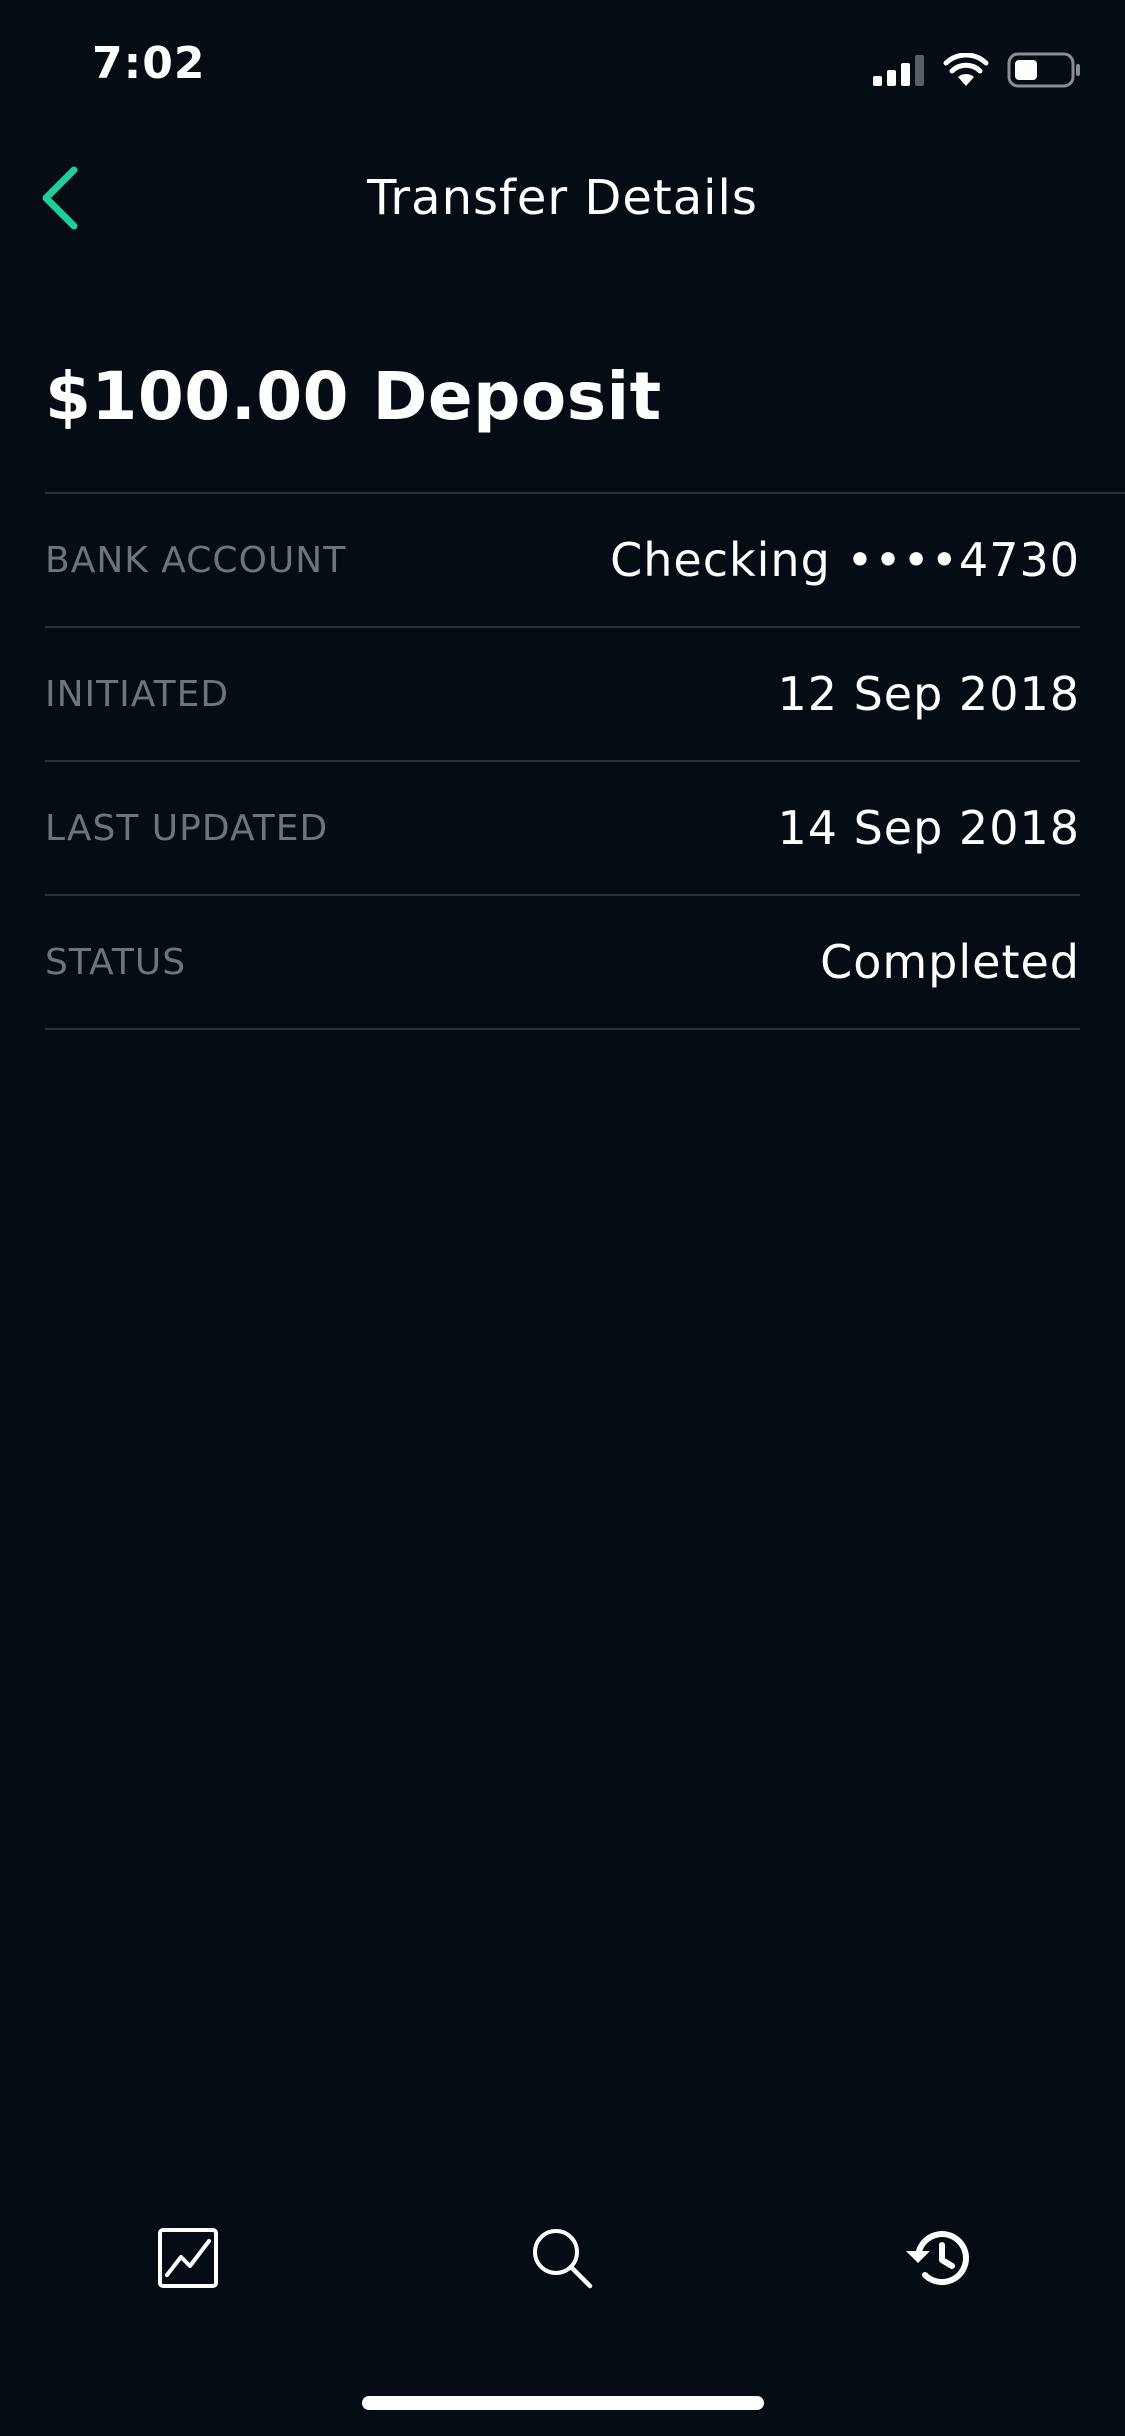  I want to click on detail-value: Completed, so click(950, 962).